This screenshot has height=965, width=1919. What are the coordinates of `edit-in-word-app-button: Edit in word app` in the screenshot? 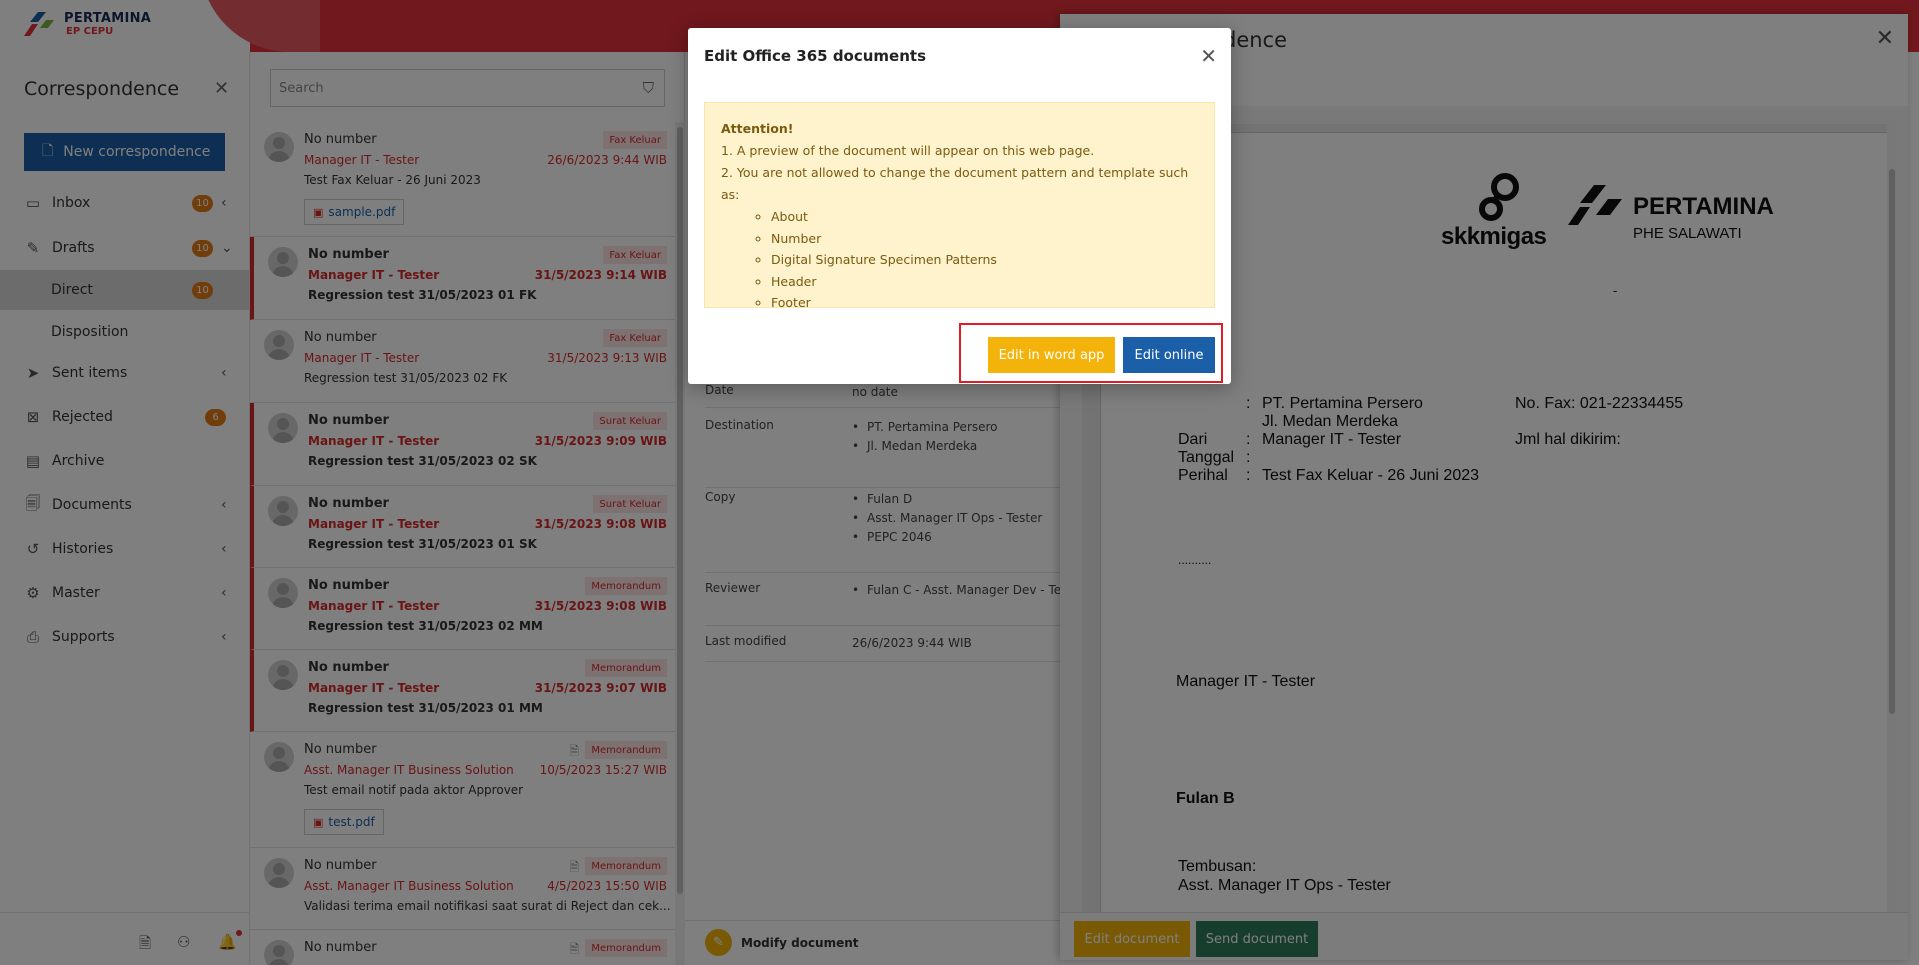 It's located at (1051, 355).